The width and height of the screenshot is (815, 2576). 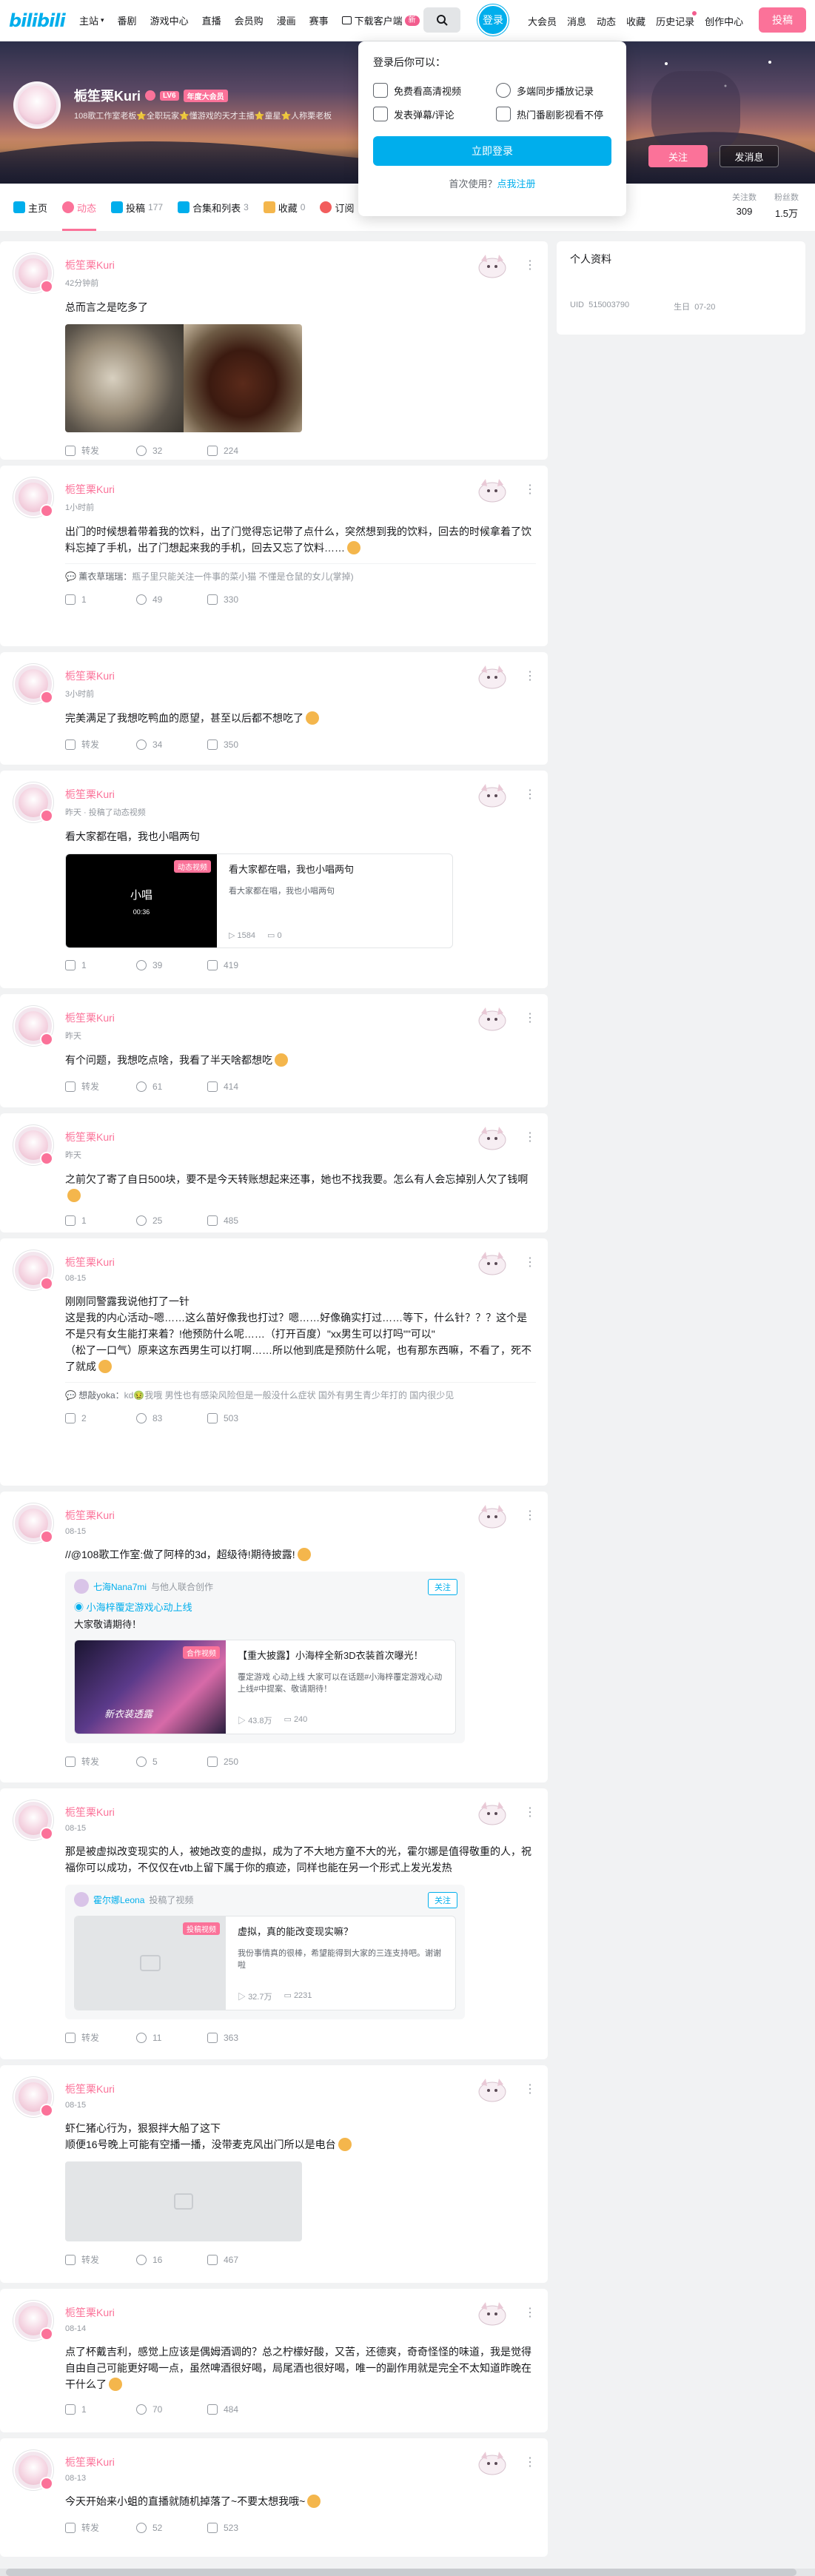 What do you see at coordinates (242, 450) in the screenshot?
I see `like-button: 224` at bounding box center [242, 450].